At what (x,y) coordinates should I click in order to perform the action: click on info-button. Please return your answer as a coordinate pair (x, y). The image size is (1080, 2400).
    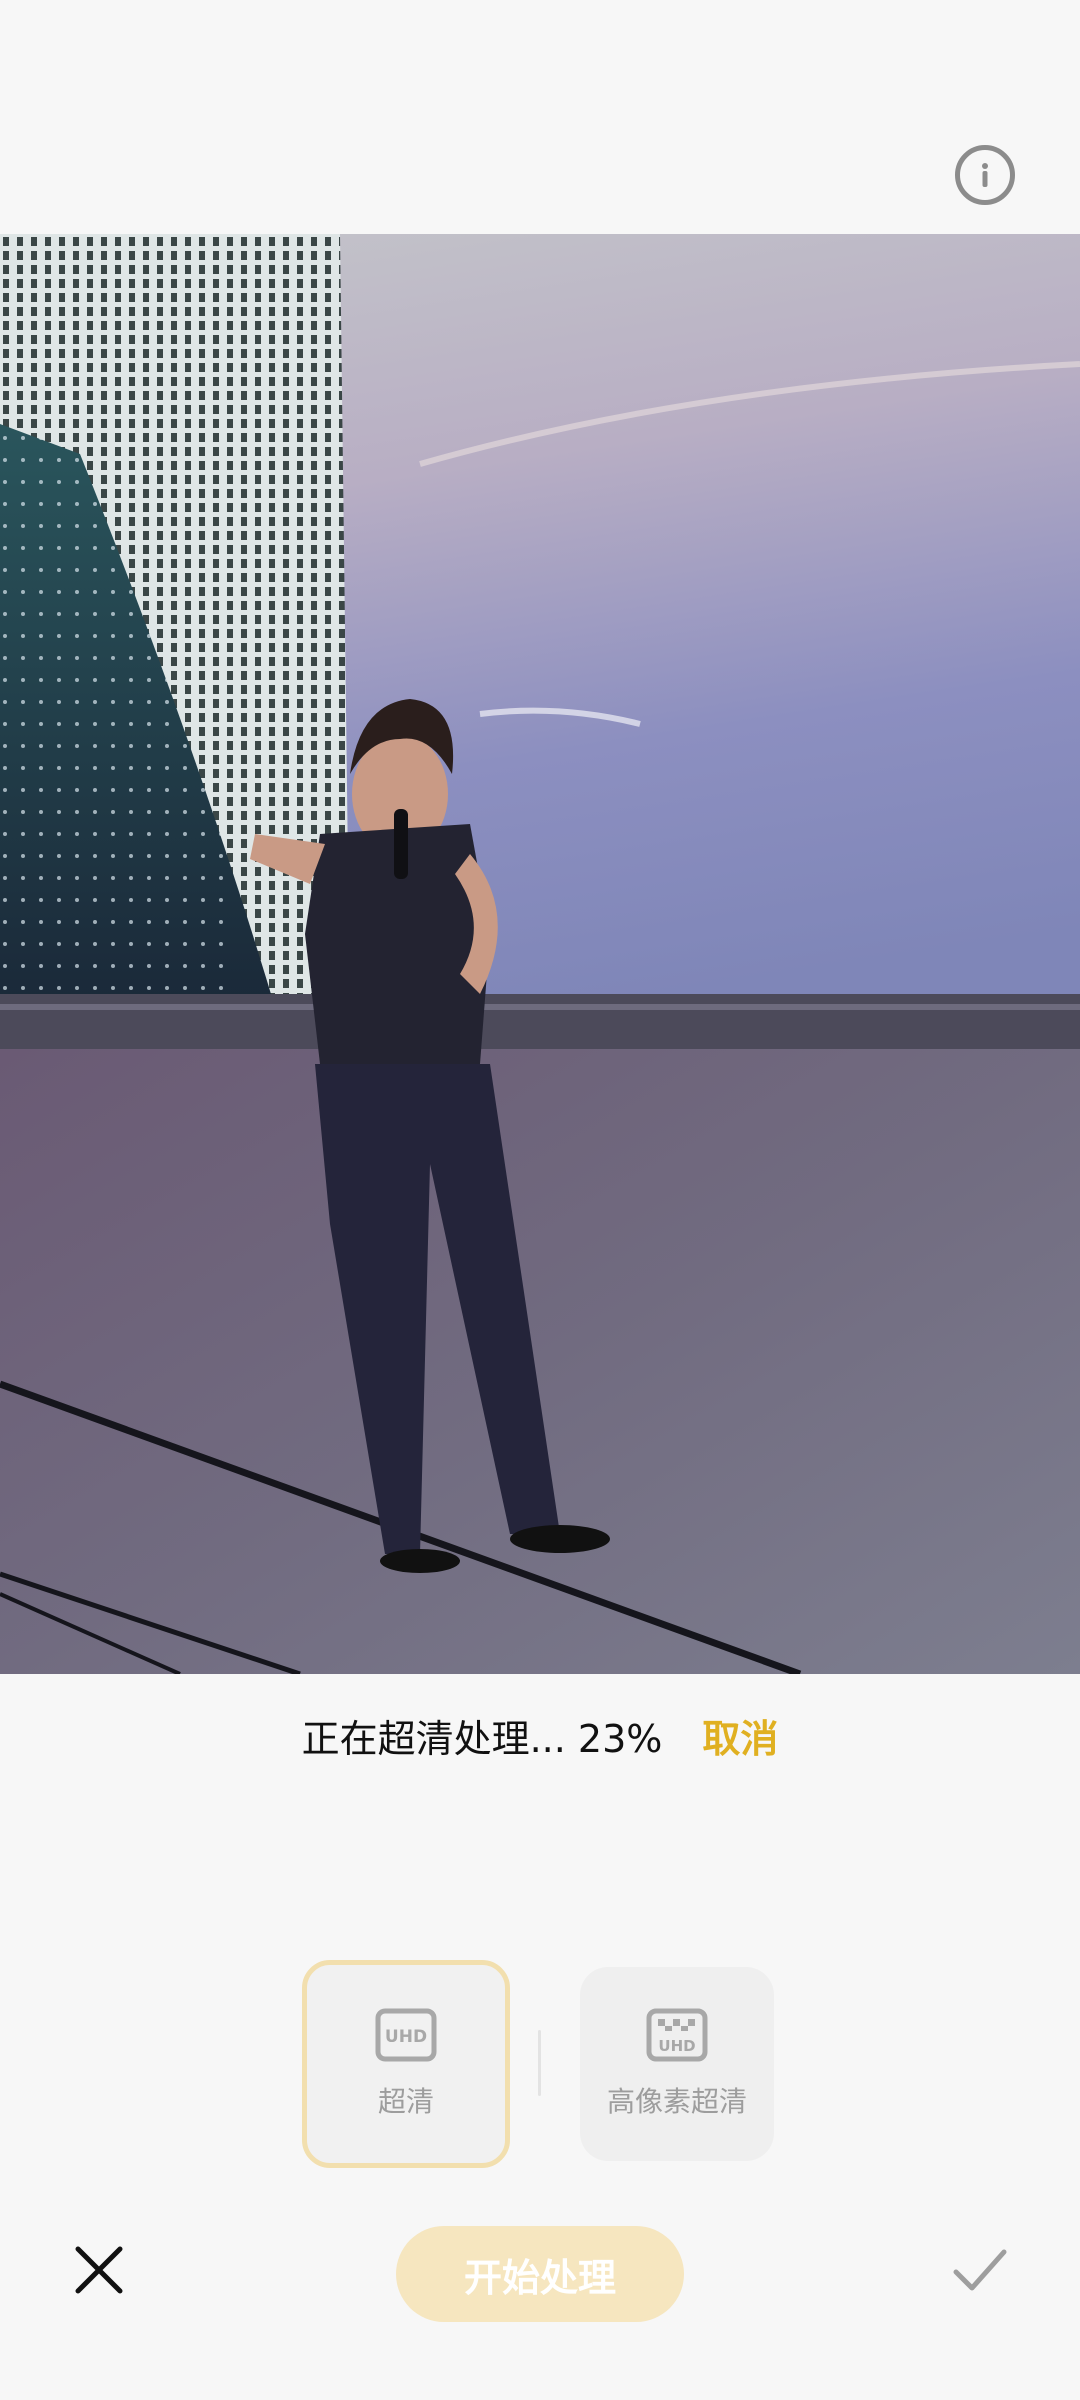
    Looking at the image, I should click on (985, 175).